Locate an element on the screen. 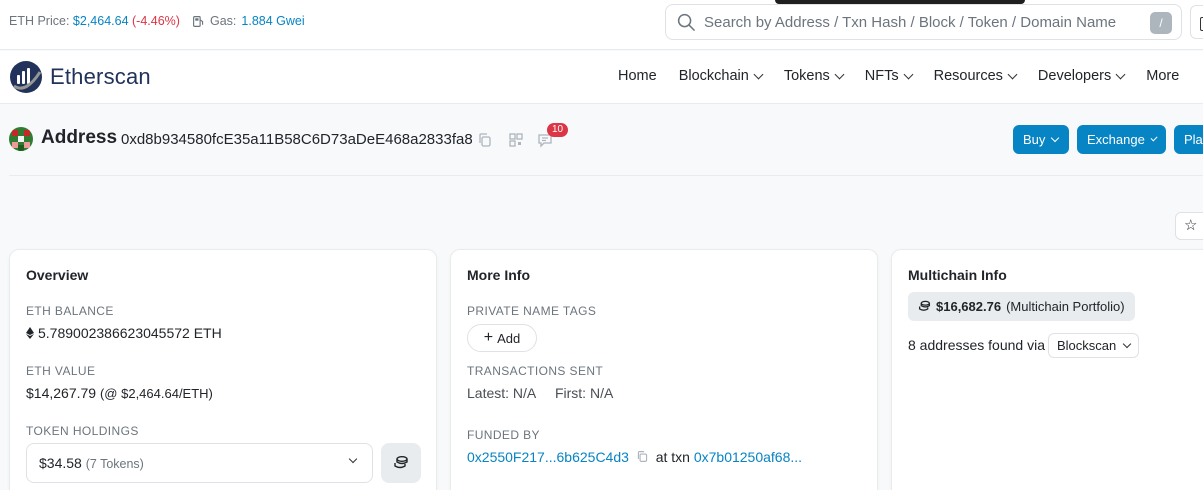 Image resolution: width=1203 pixels, height=490 pixels. nav-developers-label: Developers is located at coordinates (1074, 76).